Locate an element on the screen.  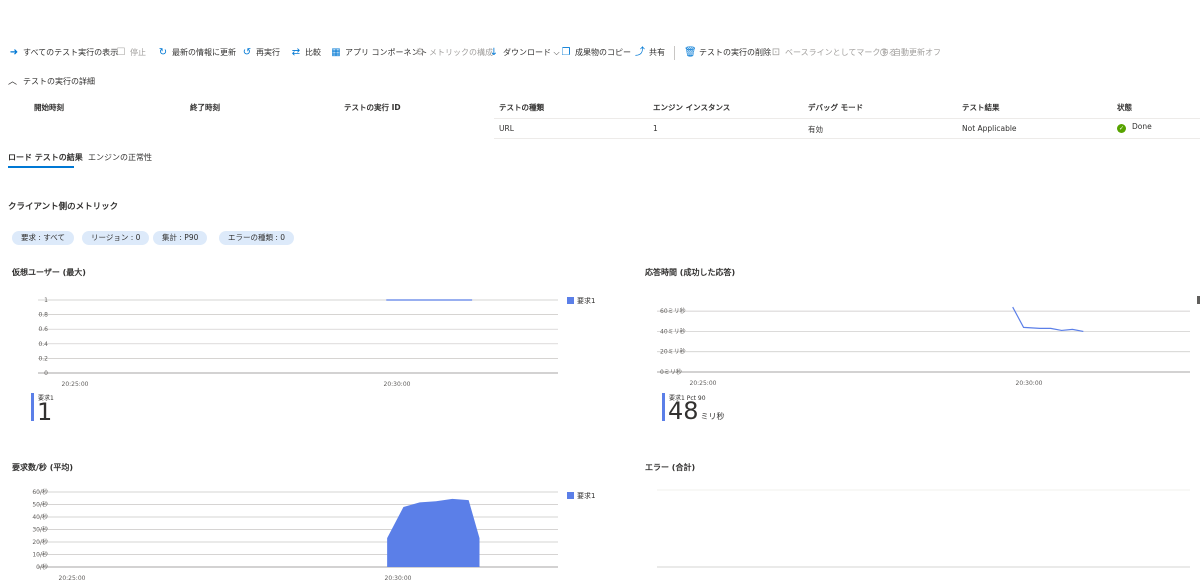
y-tick-label: 0.6 is located at coordinates (43, 329).